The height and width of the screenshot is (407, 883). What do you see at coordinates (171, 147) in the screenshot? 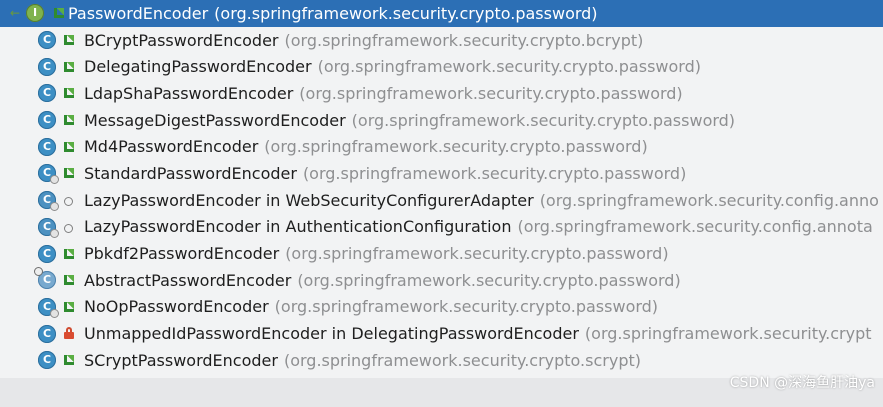
I see `item-name: Md4PasswordEncoder` at bounding box center [171, 147].